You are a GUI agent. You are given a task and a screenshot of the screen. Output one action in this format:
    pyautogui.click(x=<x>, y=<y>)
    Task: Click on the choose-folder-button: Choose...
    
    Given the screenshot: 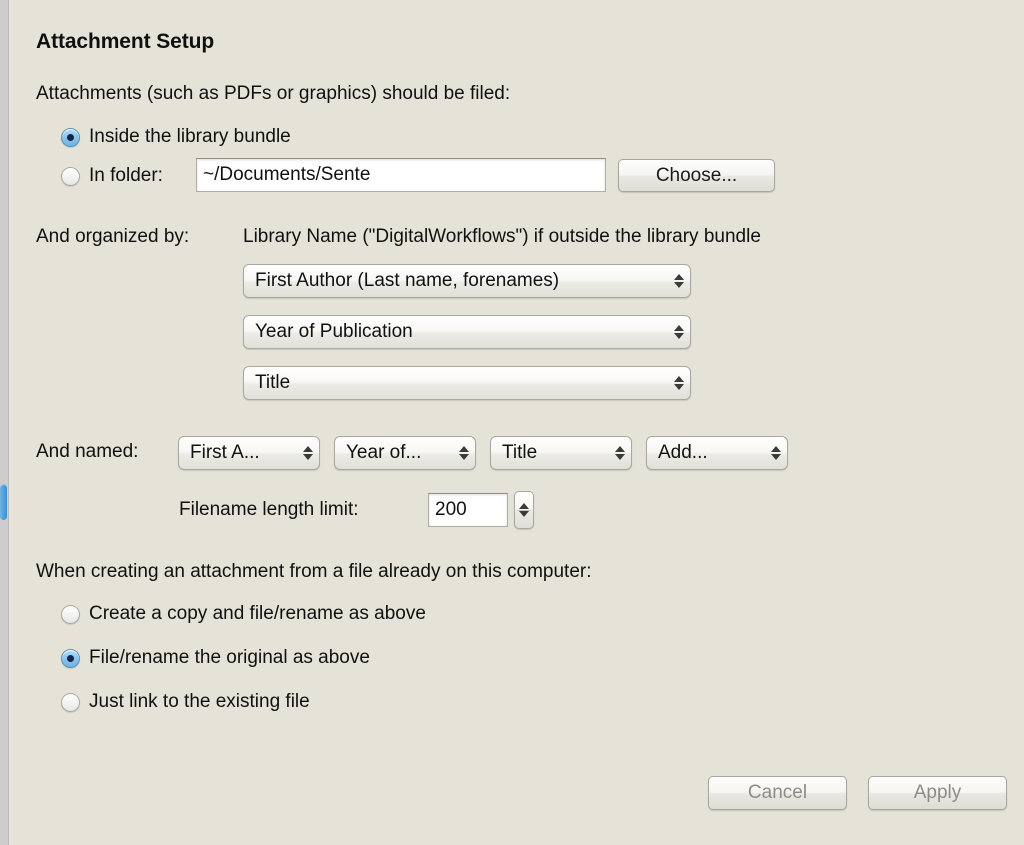 What is the action you would take?
    pyautogui.click(x=696, y=175)
    